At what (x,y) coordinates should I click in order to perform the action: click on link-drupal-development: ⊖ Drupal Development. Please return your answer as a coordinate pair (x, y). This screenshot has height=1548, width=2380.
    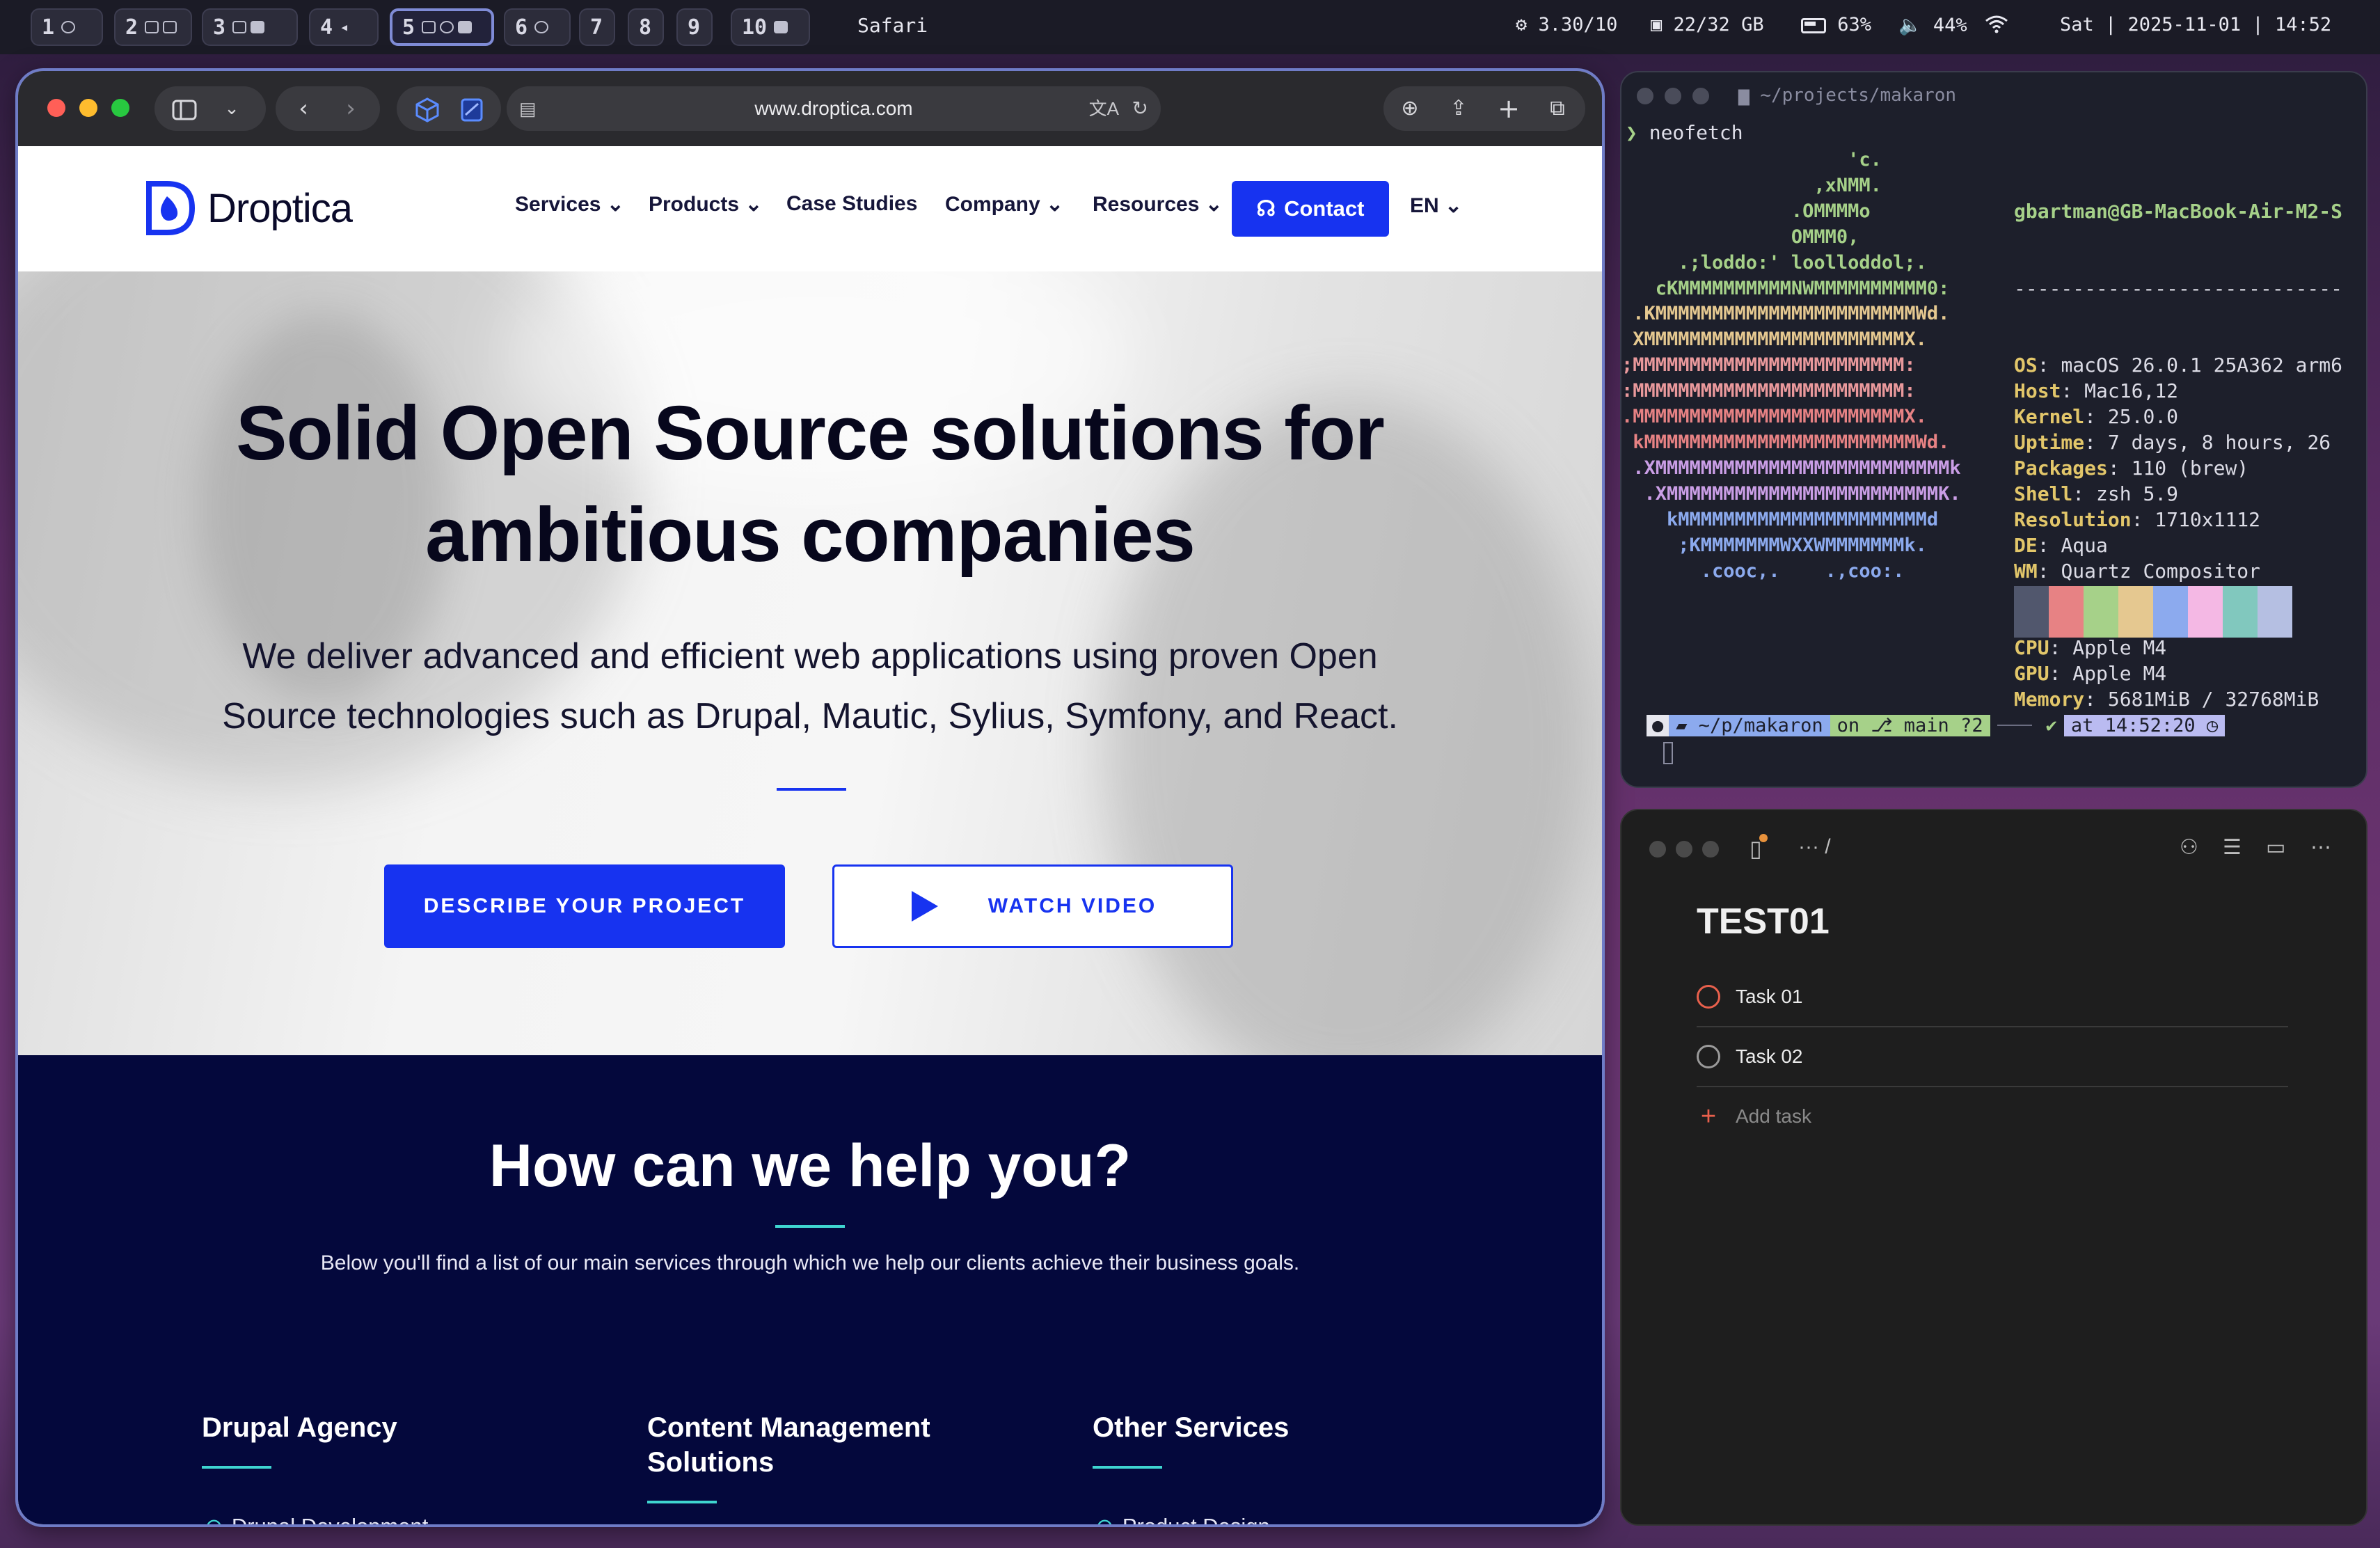
    Looking at the image, I should click on (316, 1518).